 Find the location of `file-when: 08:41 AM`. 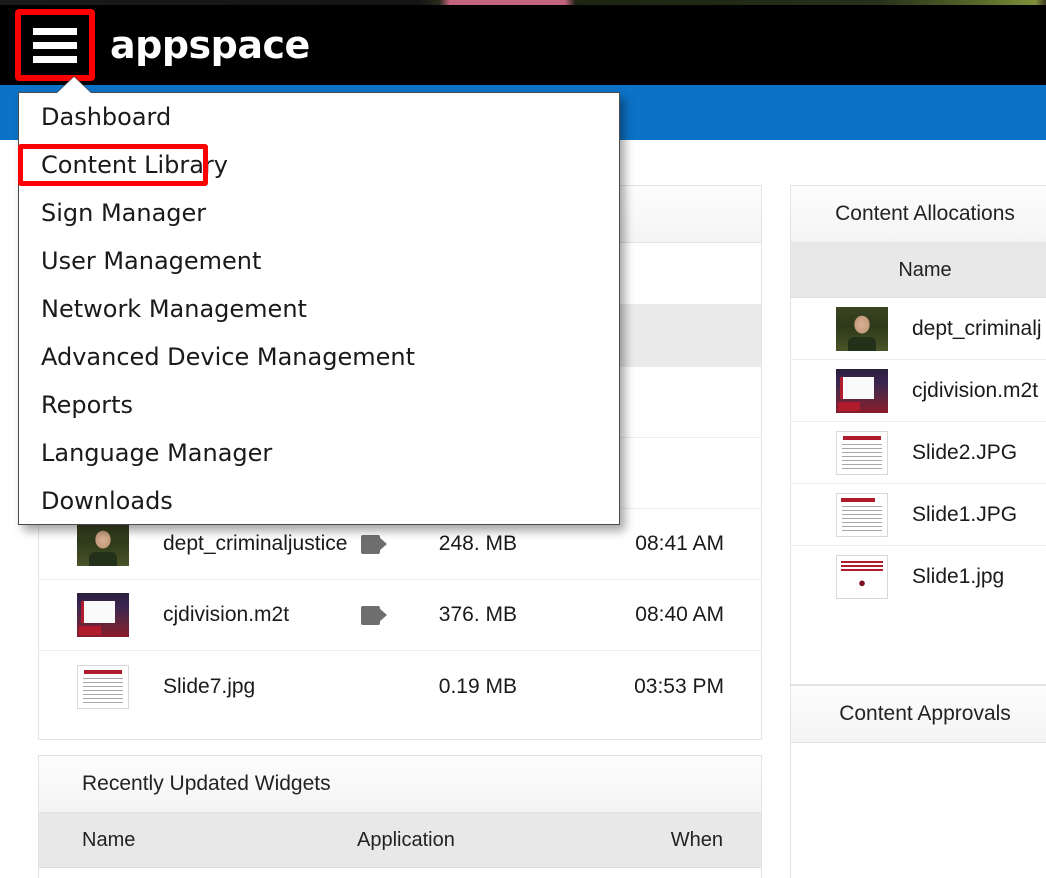

file-when: 08:41 AM is located at coordinates (679, 543).